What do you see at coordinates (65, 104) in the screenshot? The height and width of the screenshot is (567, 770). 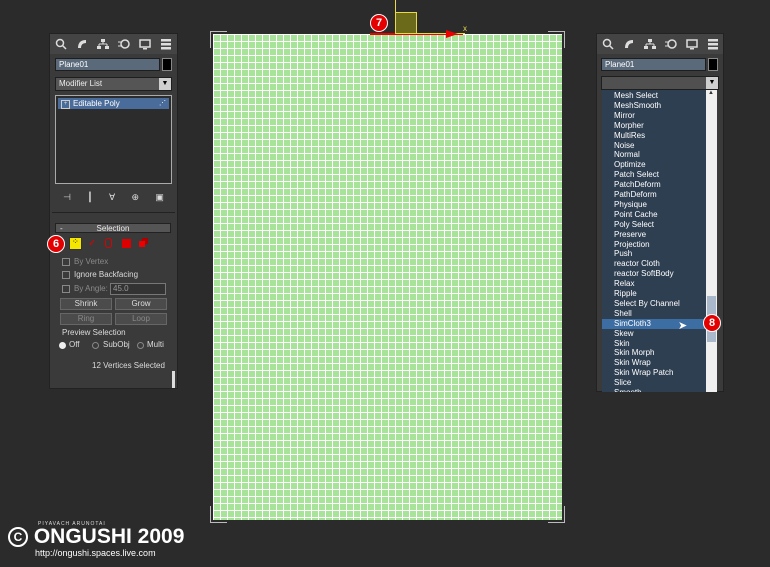 I see `expand-icon: +` at bounding box center [65, 104].